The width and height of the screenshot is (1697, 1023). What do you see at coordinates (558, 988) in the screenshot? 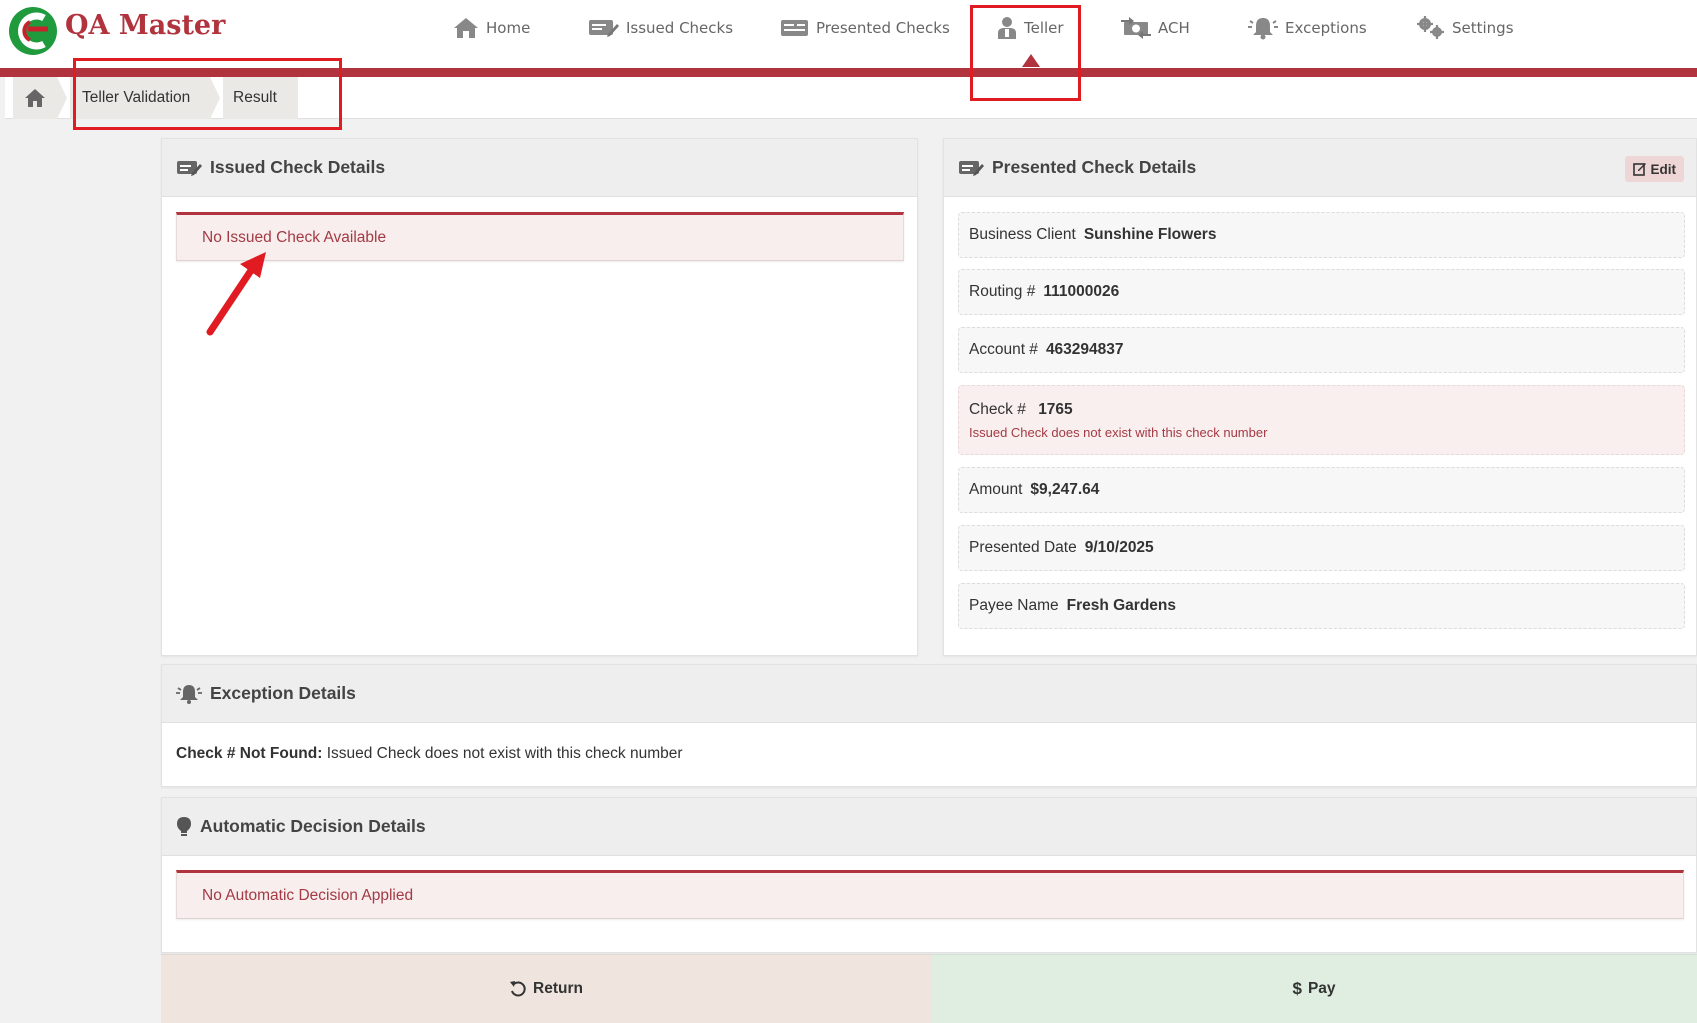
I see `return-button-label: Return` at bounding box center [558, 988].